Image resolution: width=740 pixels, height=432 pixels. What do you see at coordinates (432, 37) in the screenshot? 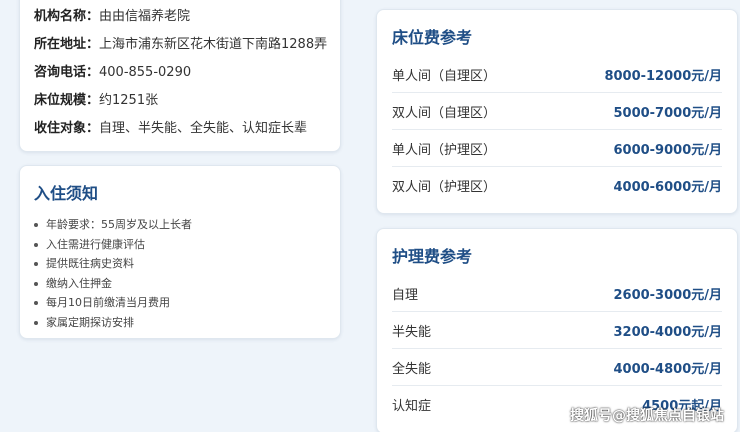
I see `bed-fee-title: 床位费参考` at bounding box center [432, 37].